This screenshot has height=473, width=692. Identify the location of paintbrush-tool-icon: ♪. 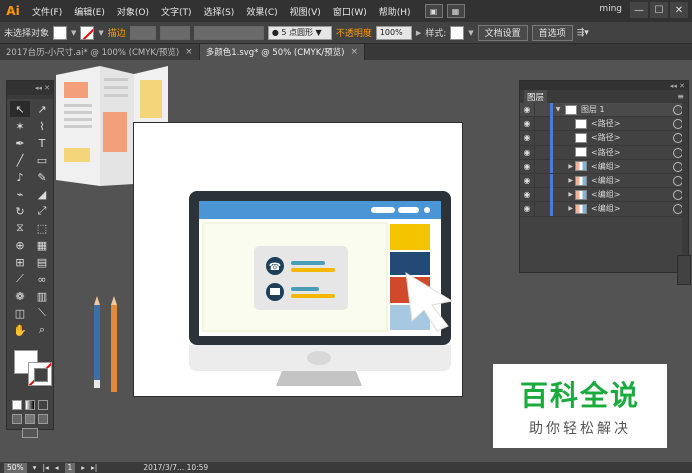
(20, 177).